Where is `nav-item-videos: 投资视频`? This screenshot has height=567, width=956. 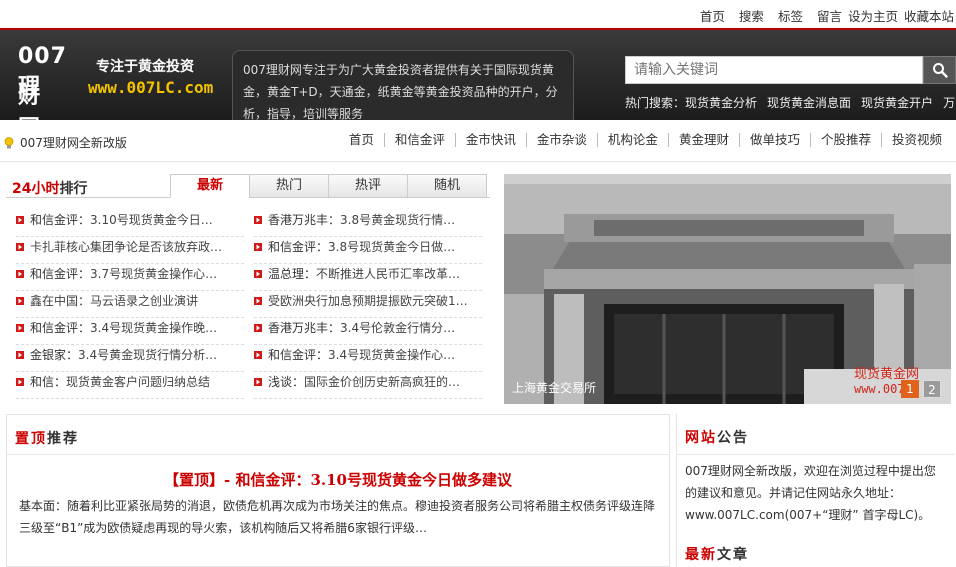
nav-item-videos: 投资视频 is located at coordinates (916, 140).